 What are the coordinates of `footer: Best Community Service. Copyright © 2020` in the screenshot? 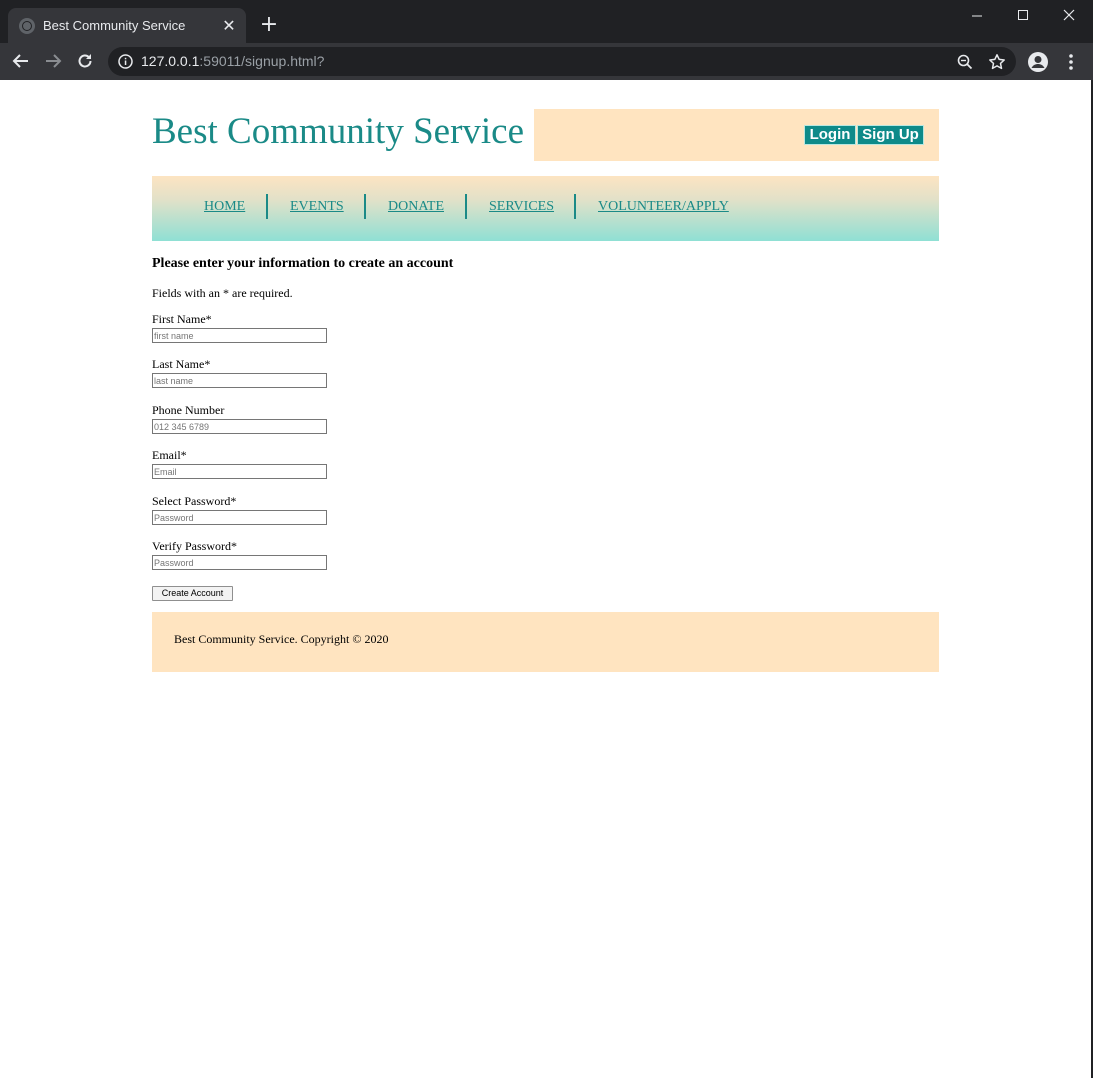 It's located at (545, 642).